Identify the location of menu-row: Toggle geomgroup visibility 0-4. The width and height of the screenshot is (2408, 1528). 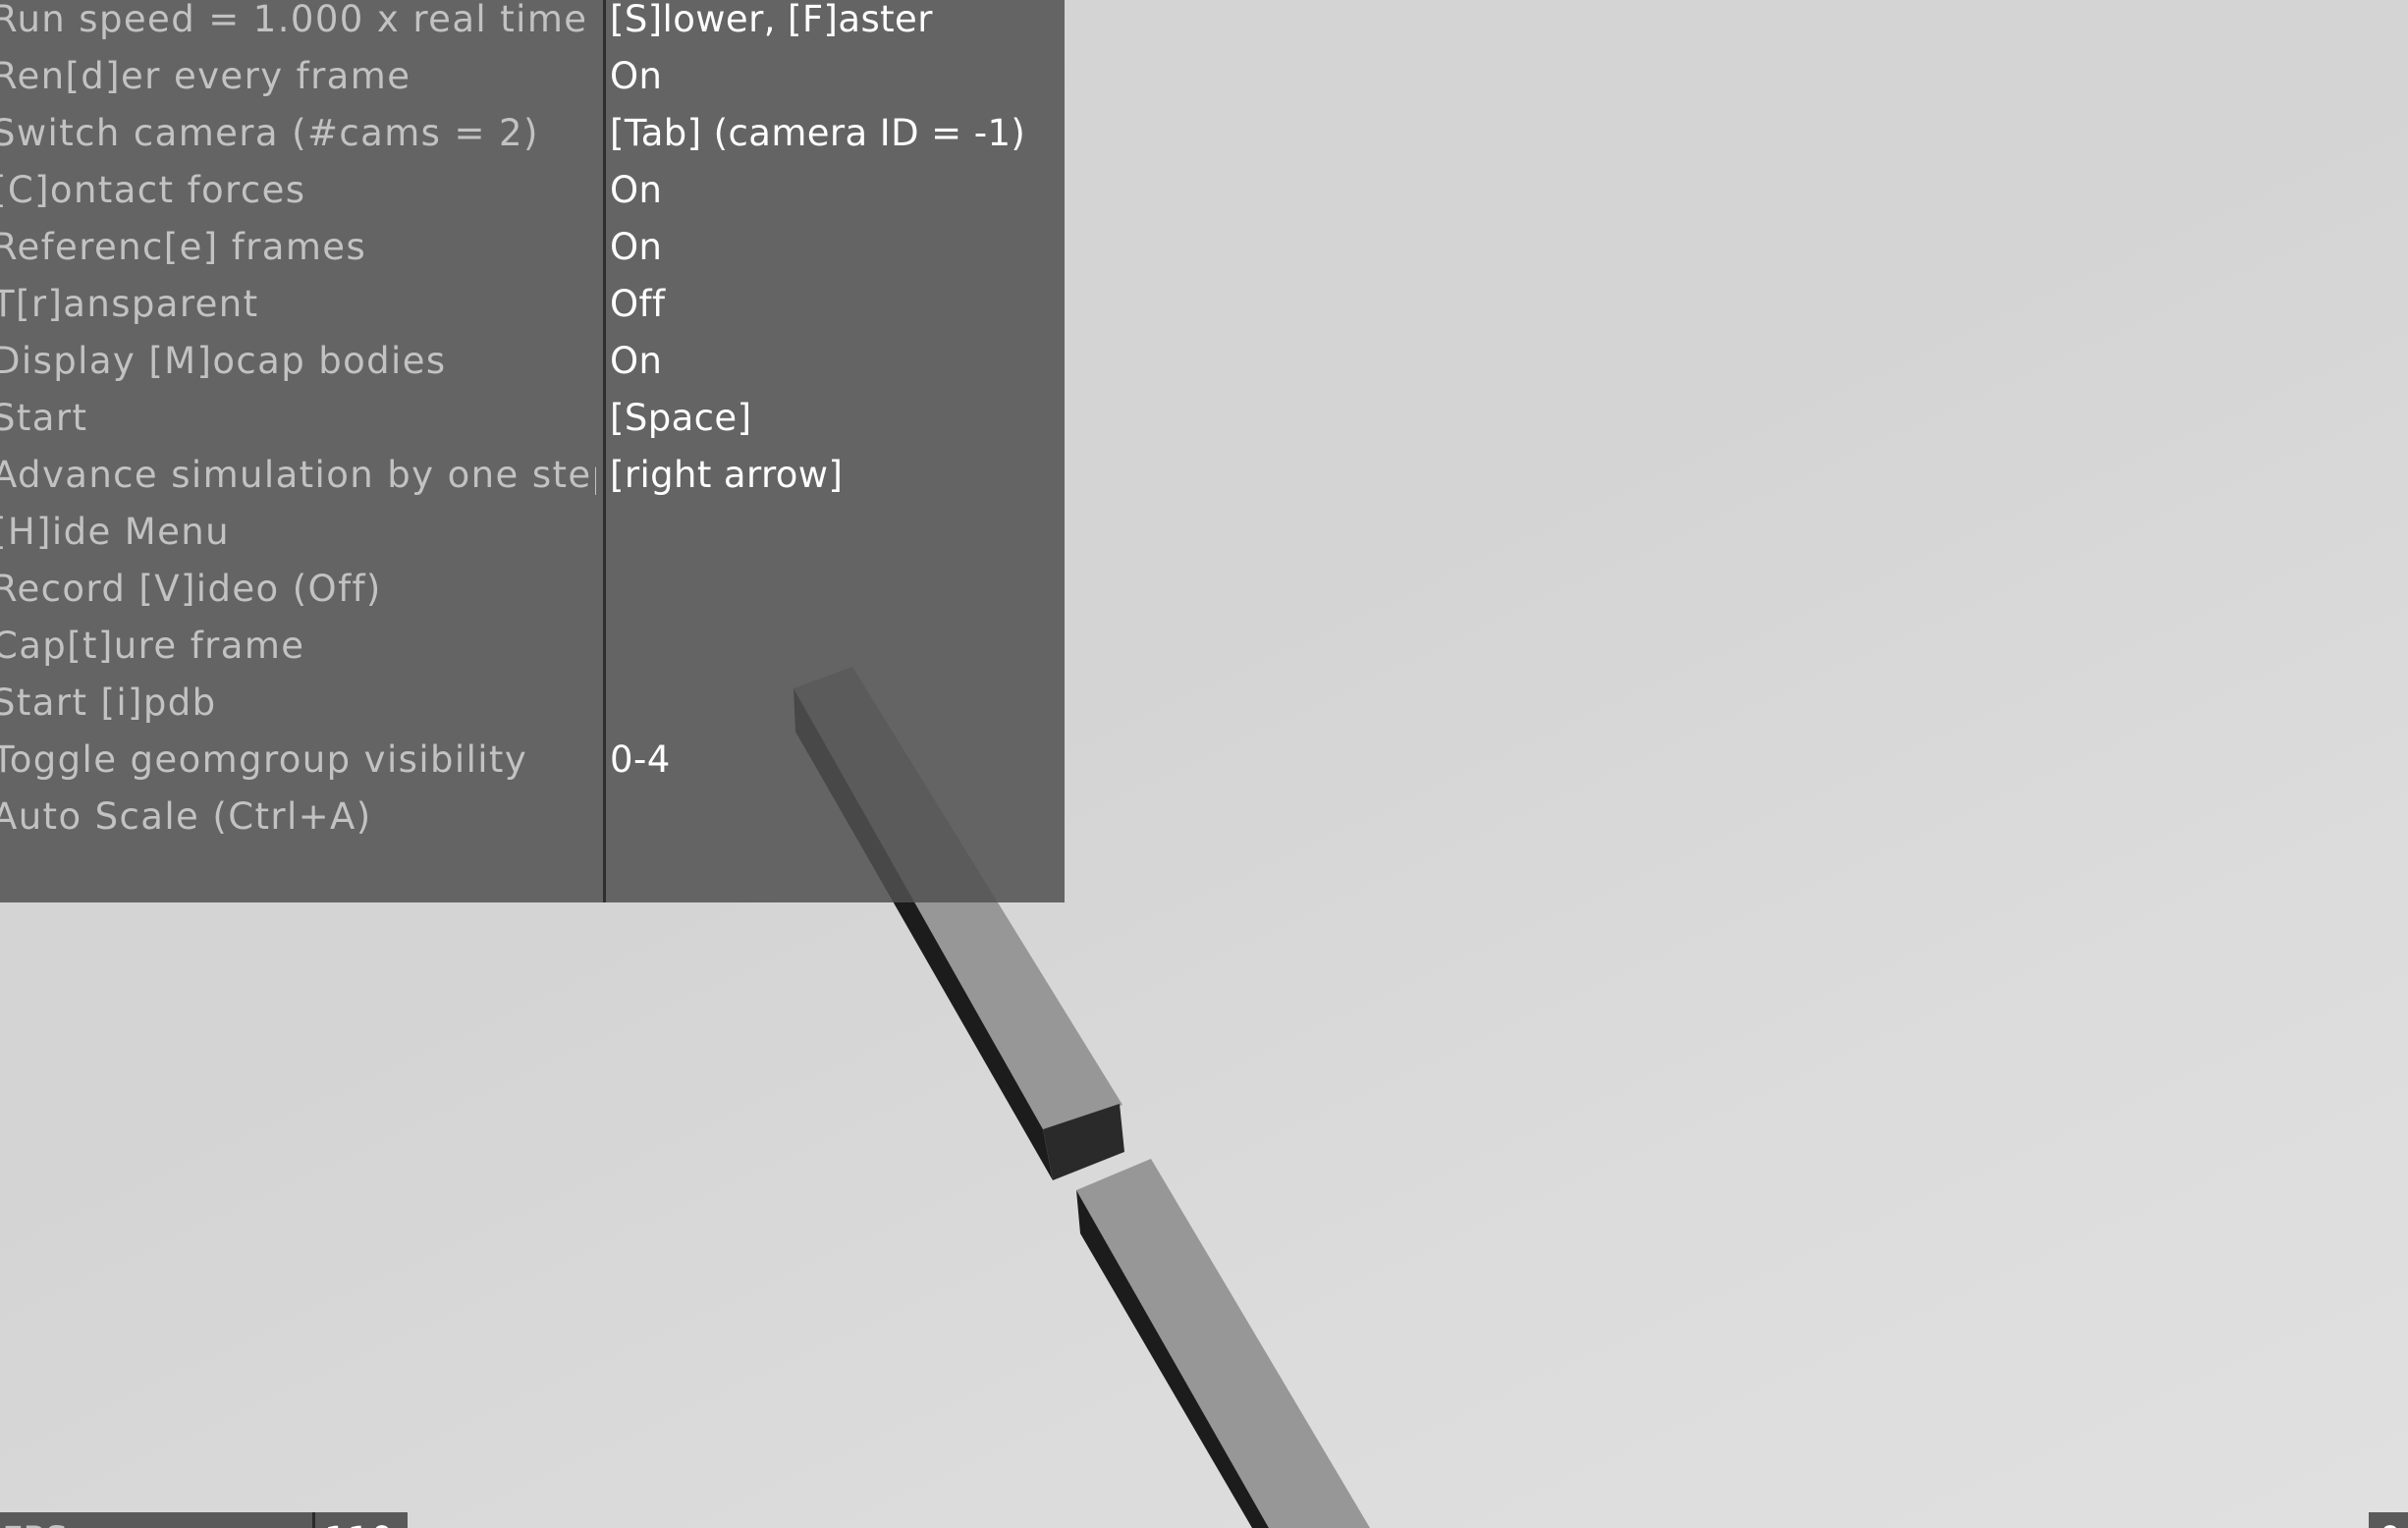
(532, 760).